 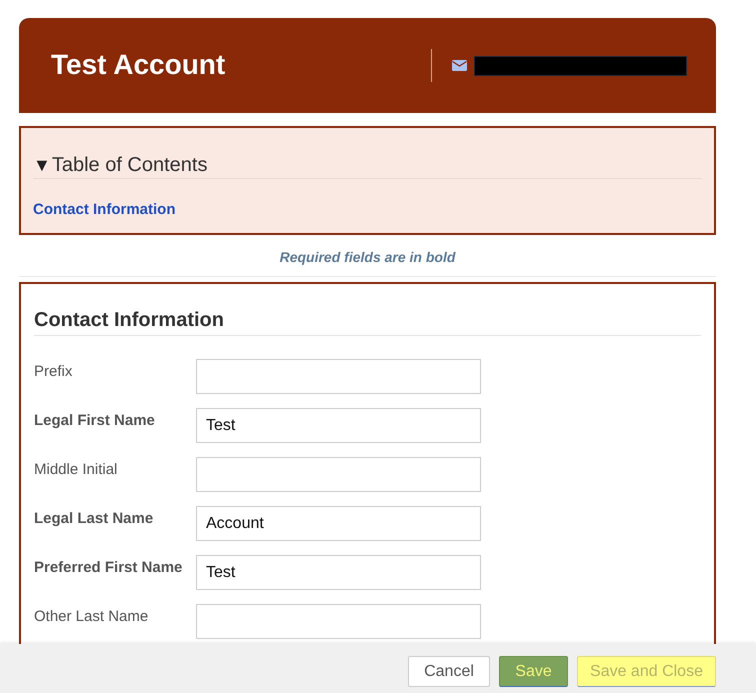 I want to click on field-label: Legal First Name, so click(x=94, y=420).